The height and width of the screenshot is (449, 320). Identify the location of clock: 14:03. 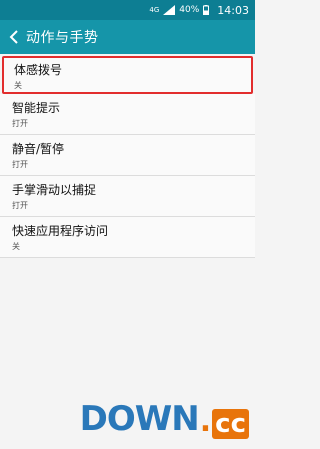
(233, 10).